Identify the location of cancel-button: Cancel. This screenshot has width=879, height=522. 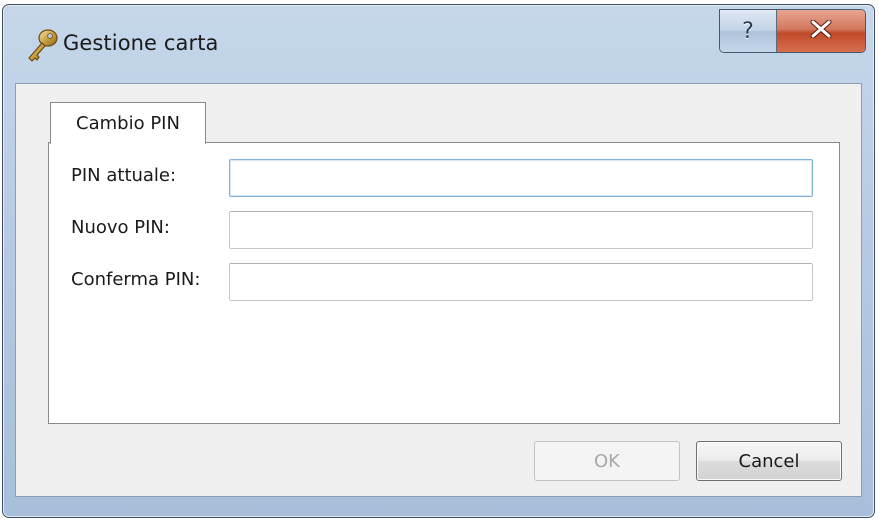
(769, 461).